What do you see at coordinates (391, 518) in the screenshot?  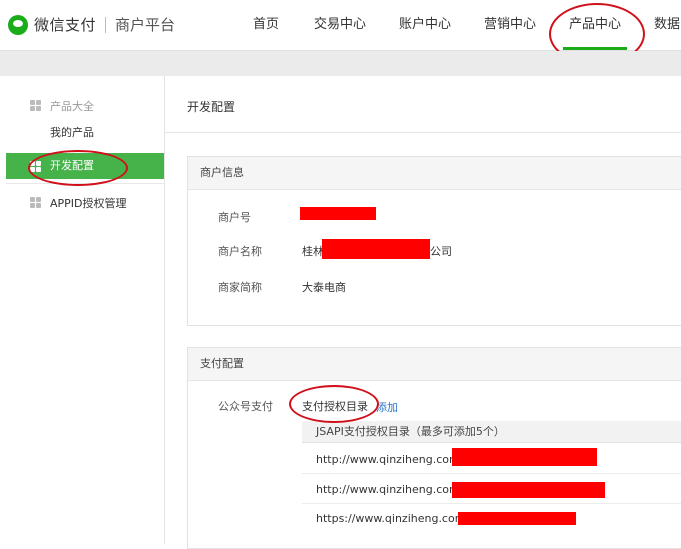 I see `url-prefix: https://www.qinziheng.com` at bounding box center [391, 518].